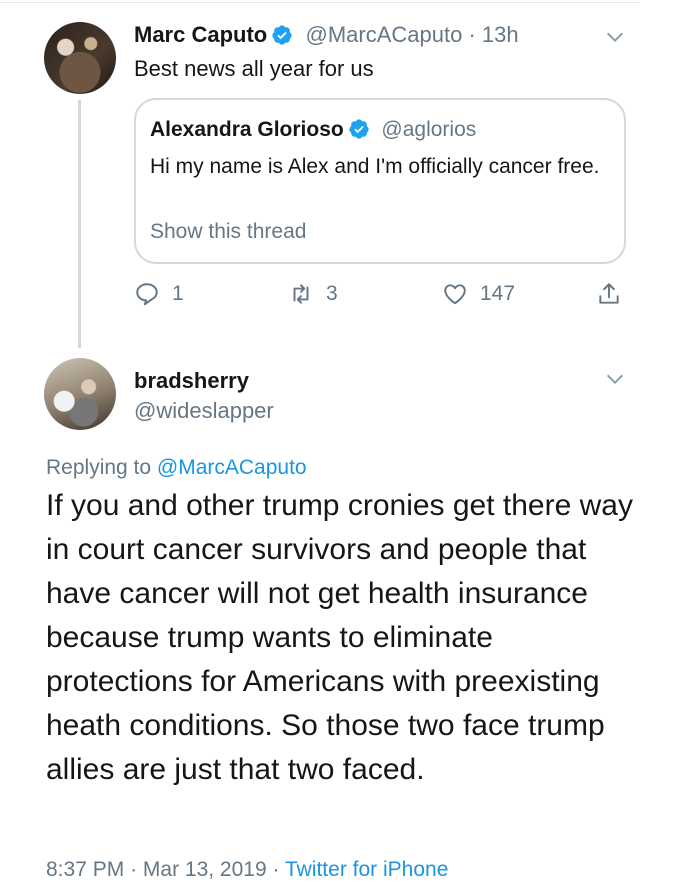 The height and width of the screenshot is (896, 688). I want to click on replying-to-handle-link: @MarcACaputo, so click(232, 467).